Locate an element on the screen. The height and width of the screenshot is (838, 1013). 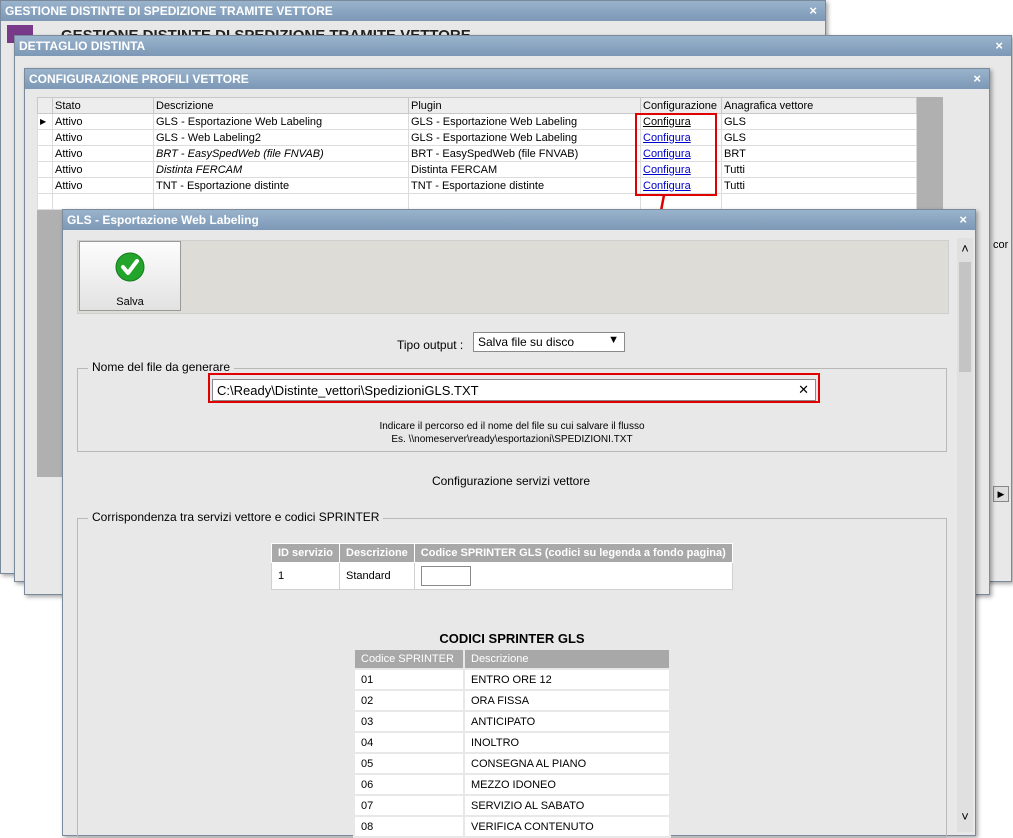
window-title: GLS - Esportazione Web Labeling is located at coordinates (163, 220).